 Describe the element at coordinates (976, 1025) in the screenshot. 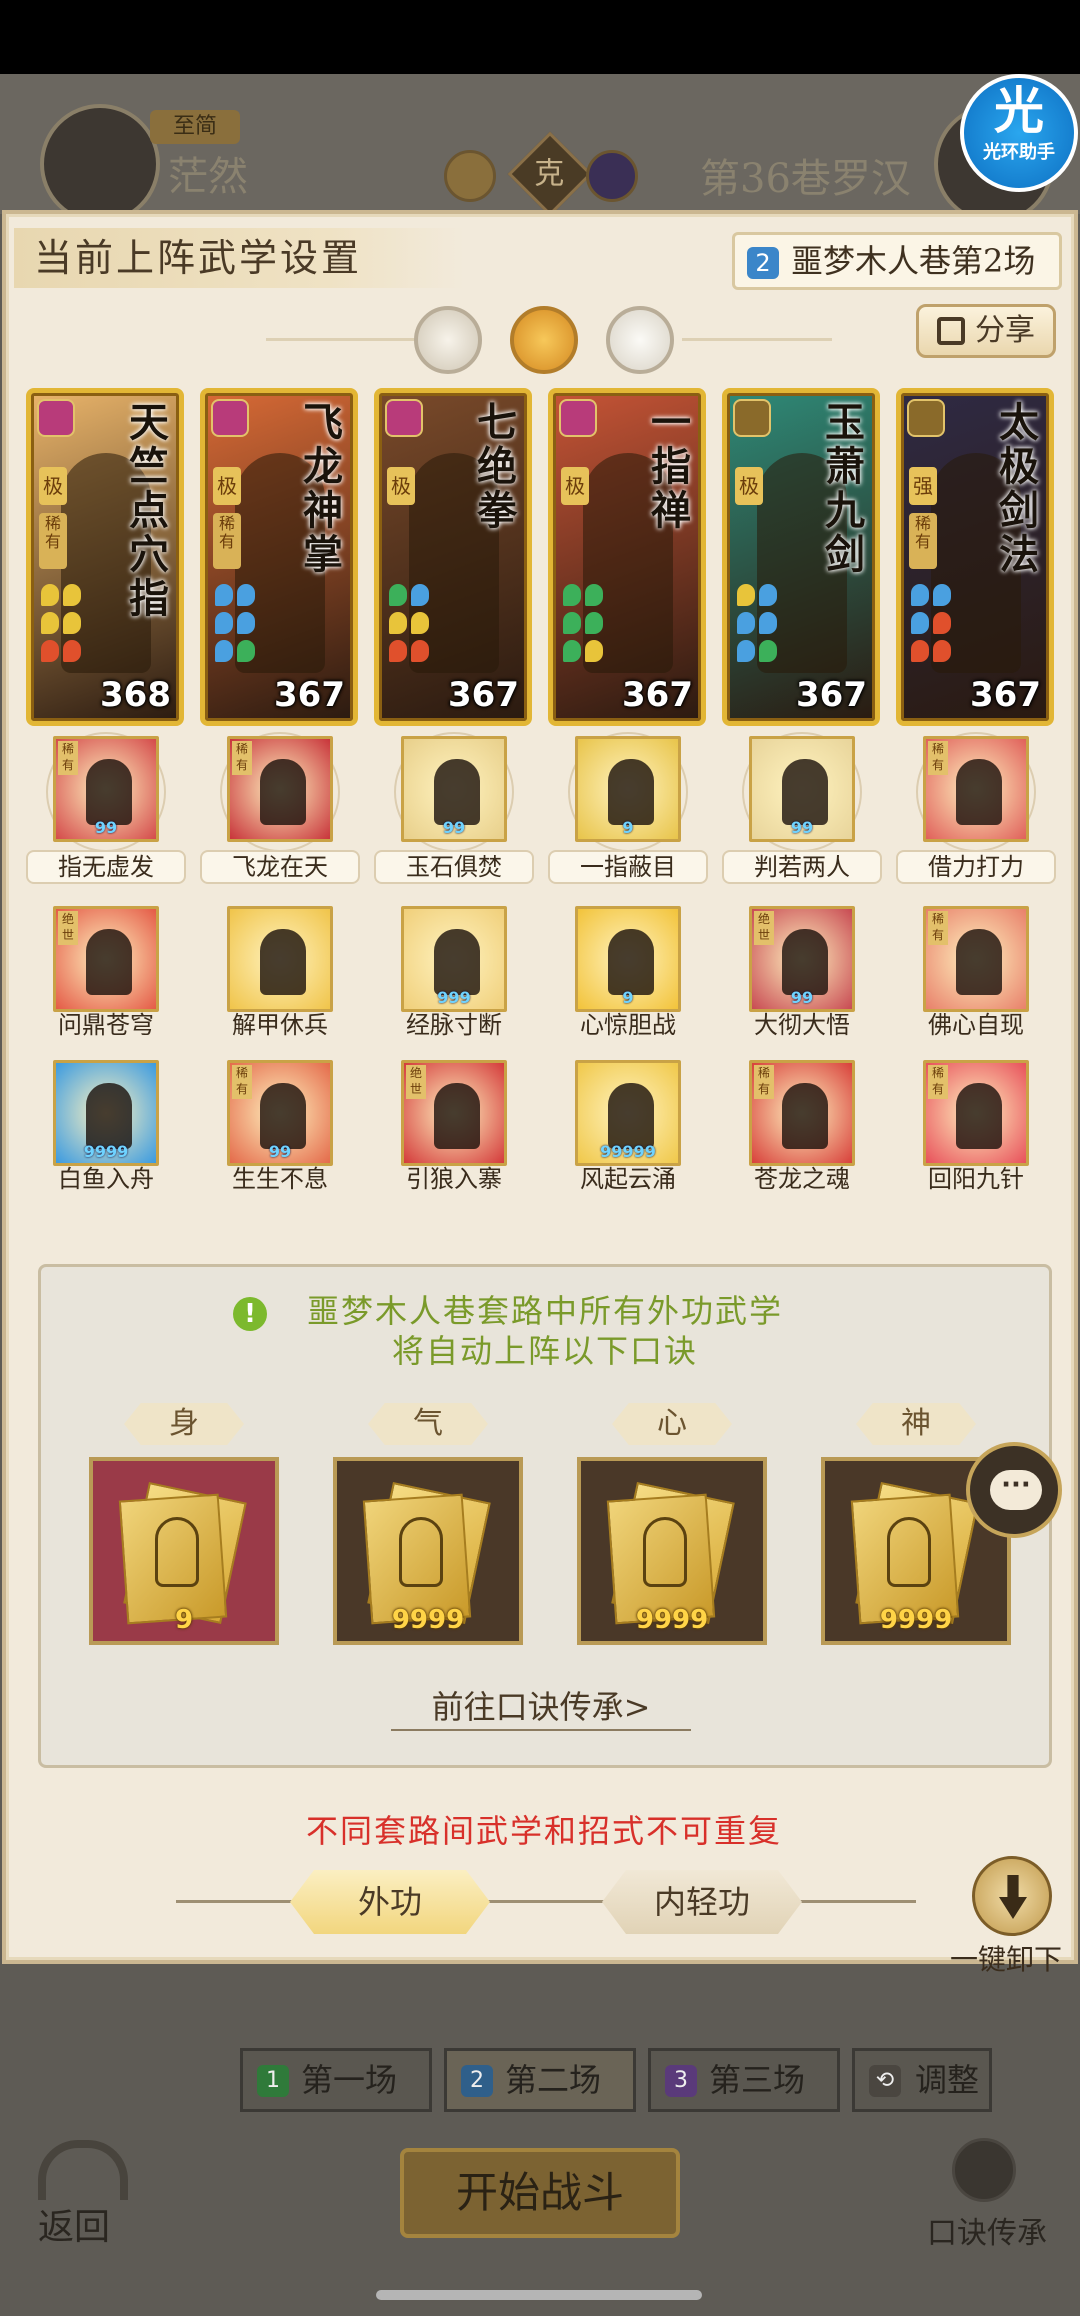

I see `skill-label: 佛心自现` at that location.